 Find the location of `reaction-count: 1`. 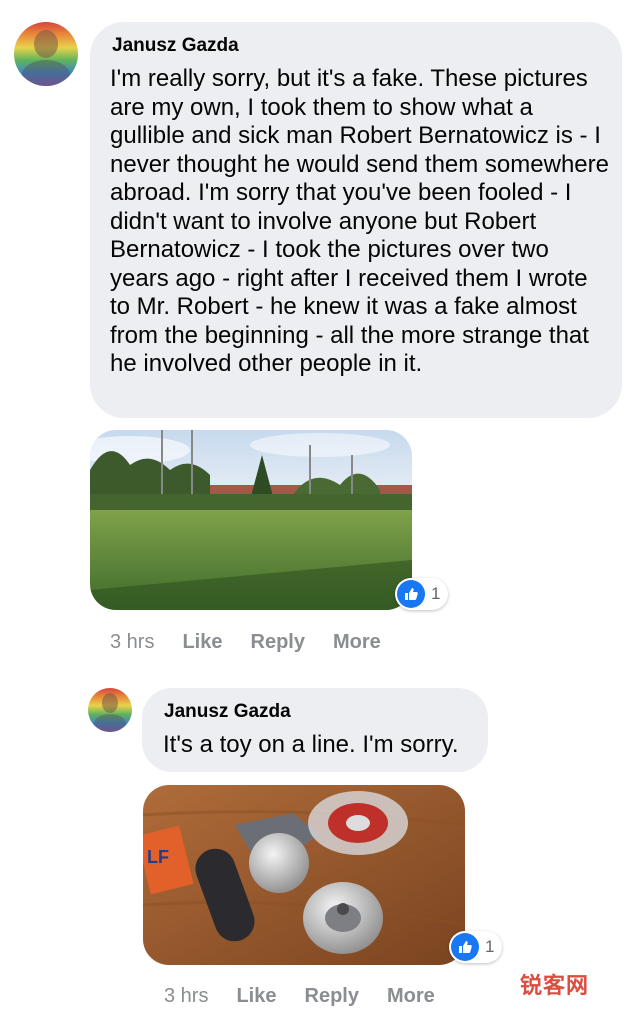

reaction-count: 1 is located at coordinates (436, 593).